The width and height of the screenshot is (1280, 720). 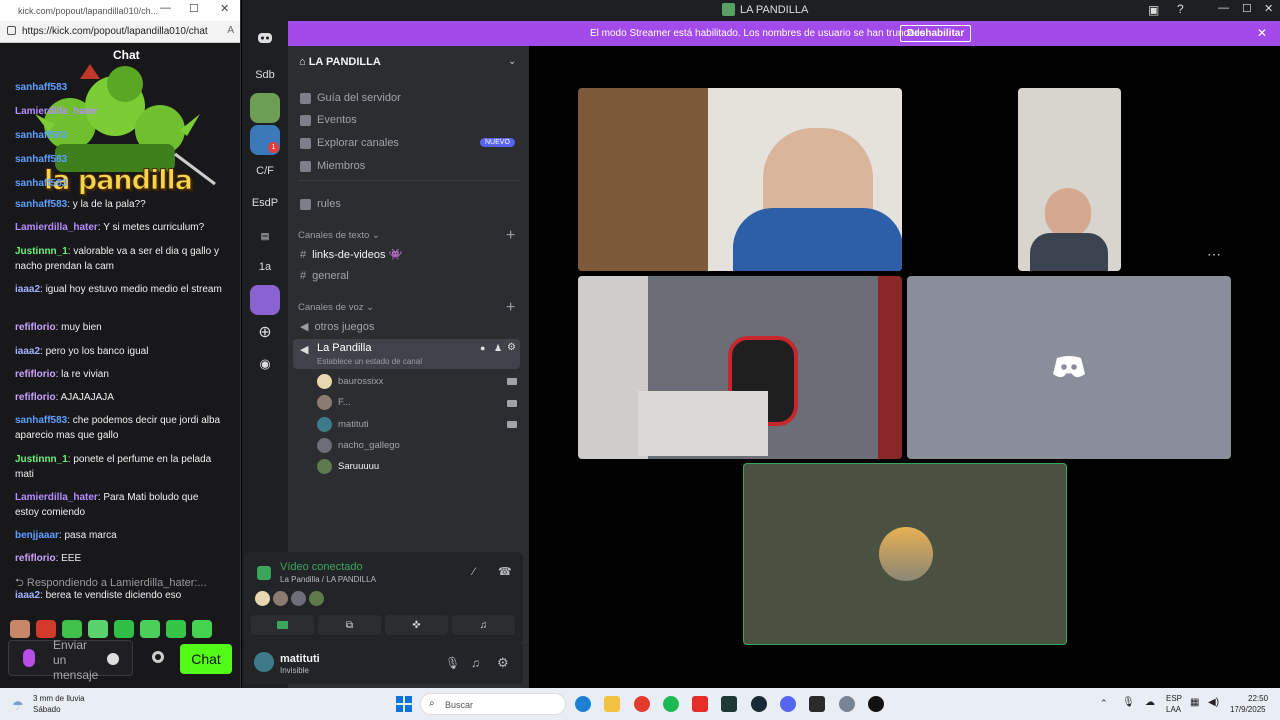 What do you see at coordinates (230, 30) in the screenshot?
I see `translate-icon: A` at bounding box center [230, 30].